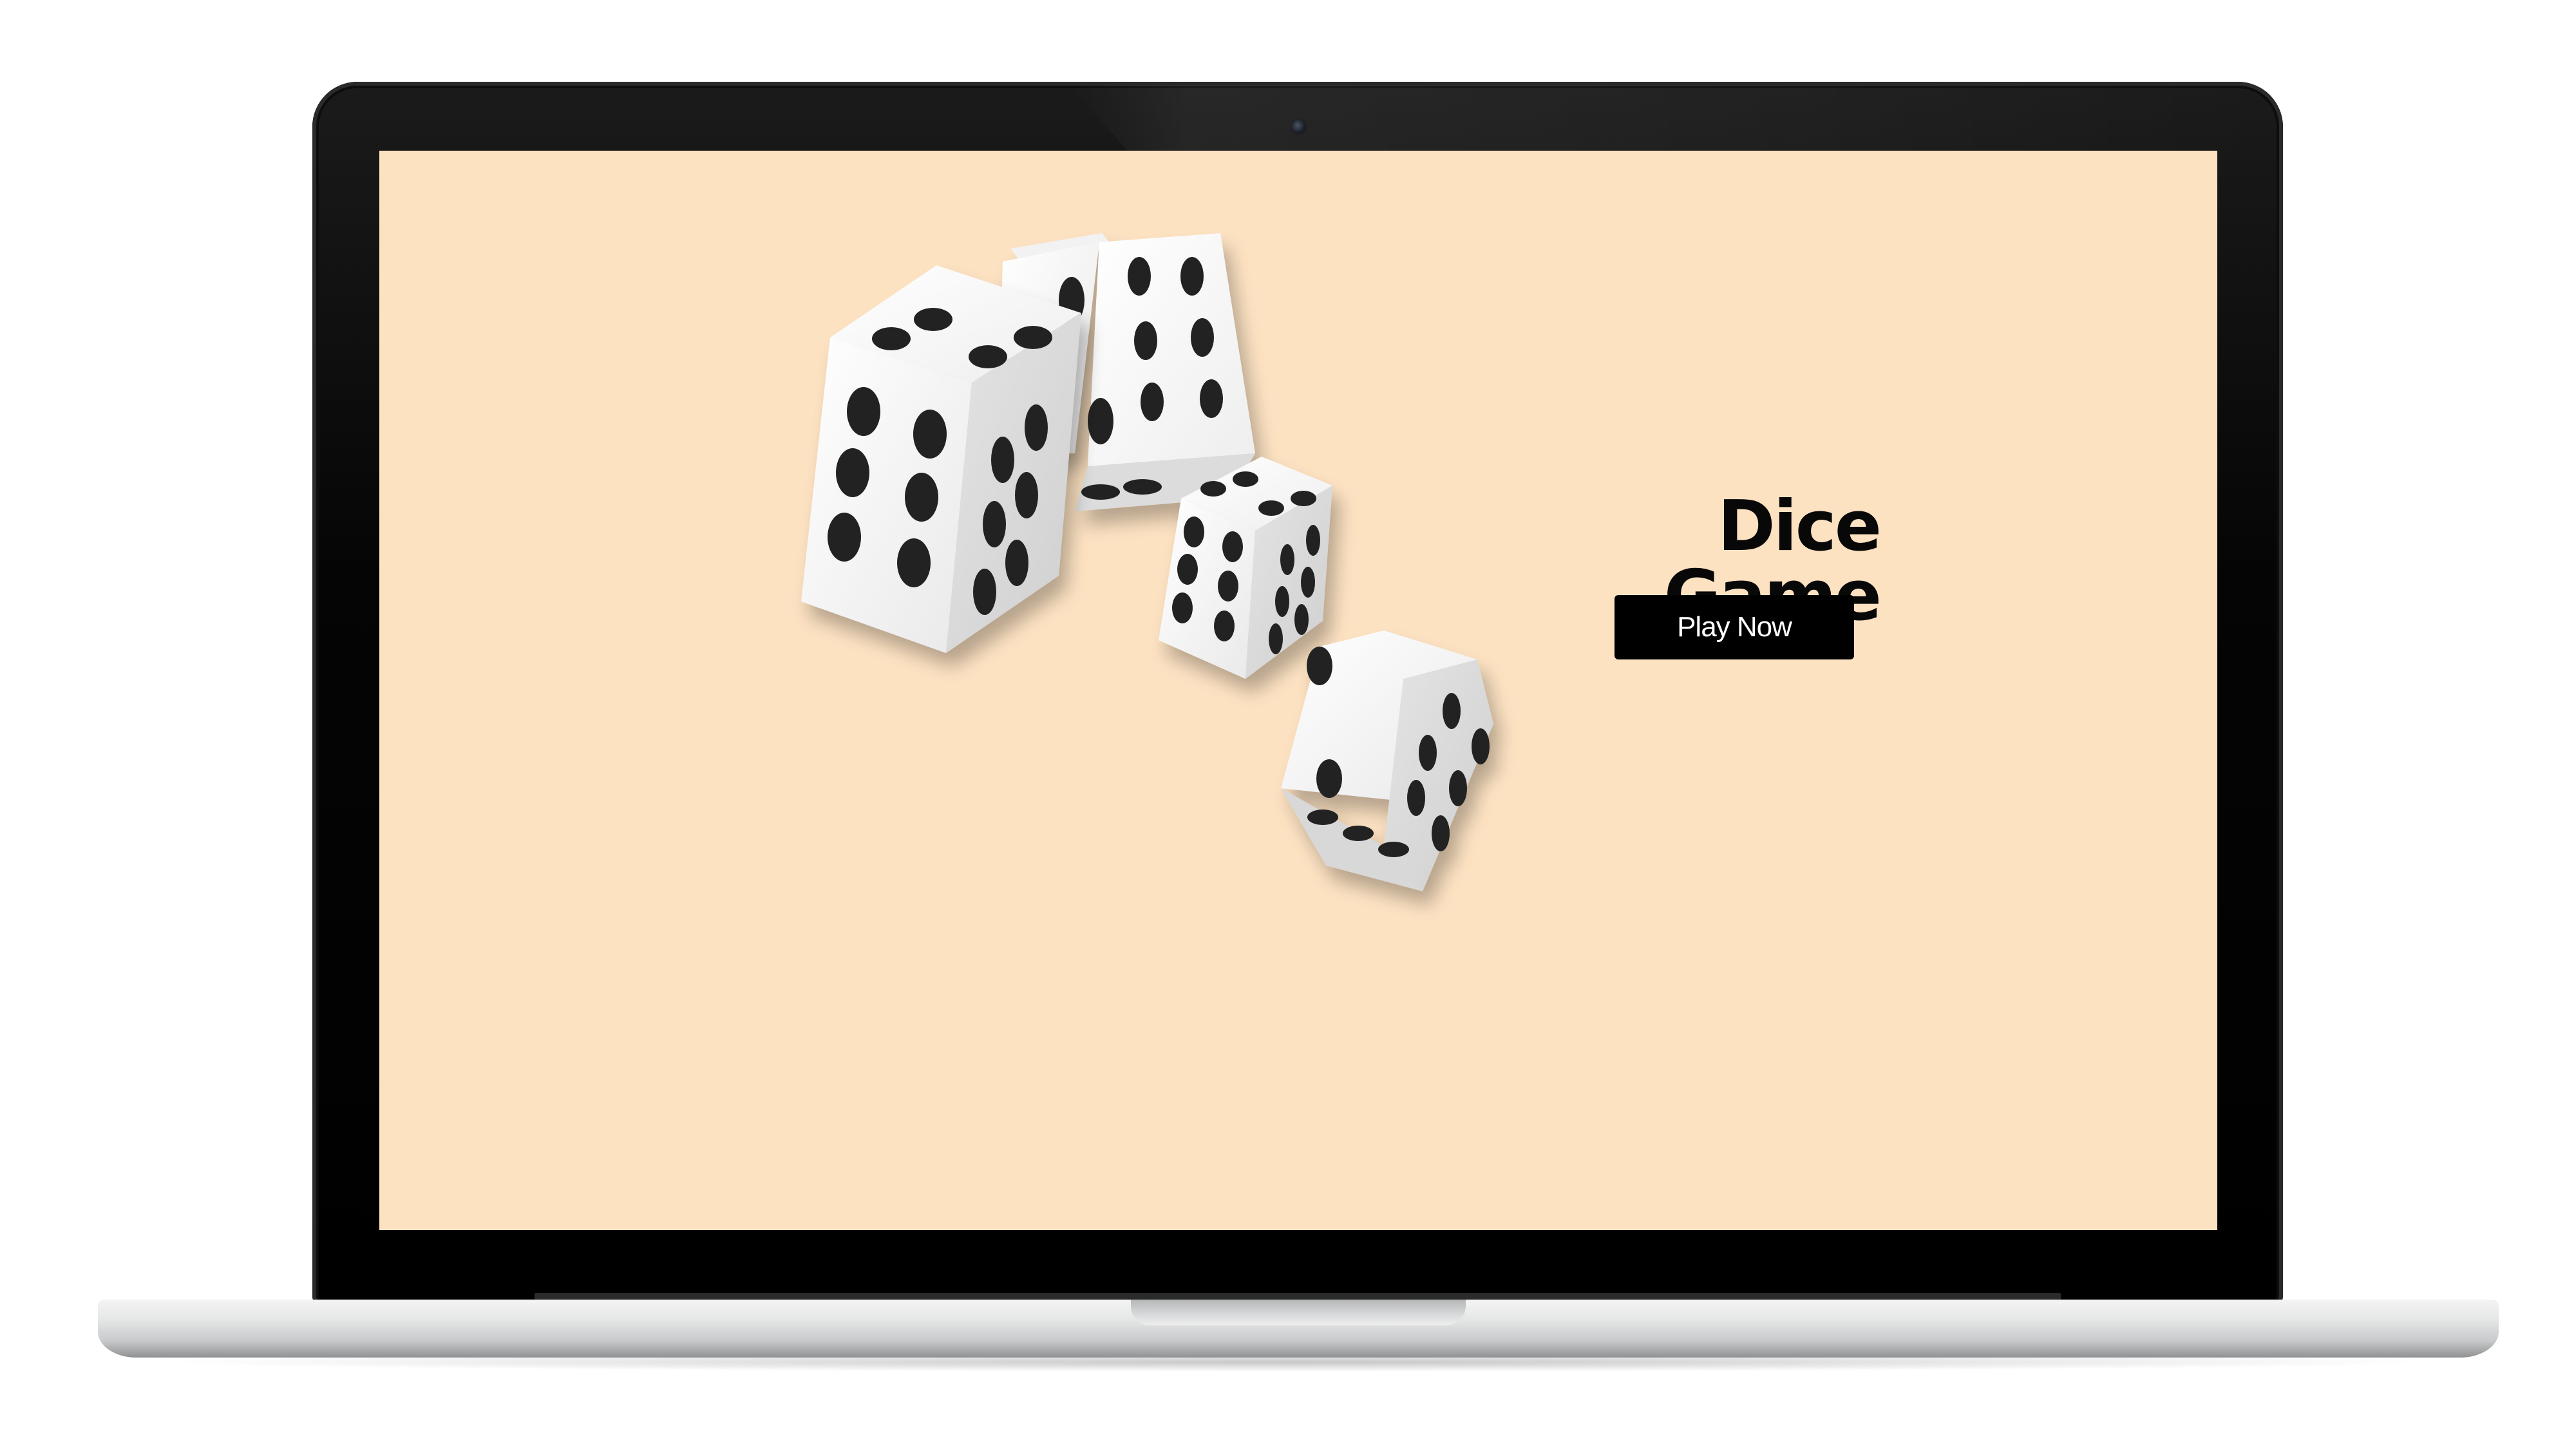 This screenshot has height=1449, width=2576. What do you see at coordinates (1387, 760) in the screenshot?
I see `die-bottom` at bounding box center [1387, 760].